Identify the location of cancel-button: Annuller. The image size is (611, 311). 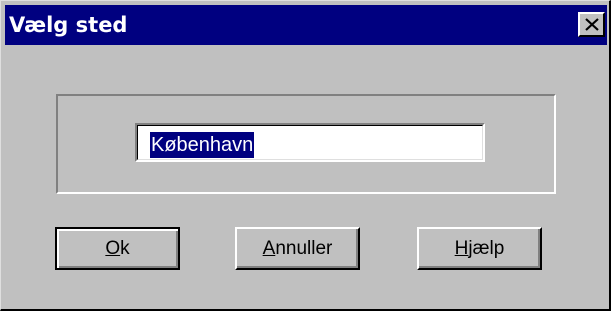
(297, 248).